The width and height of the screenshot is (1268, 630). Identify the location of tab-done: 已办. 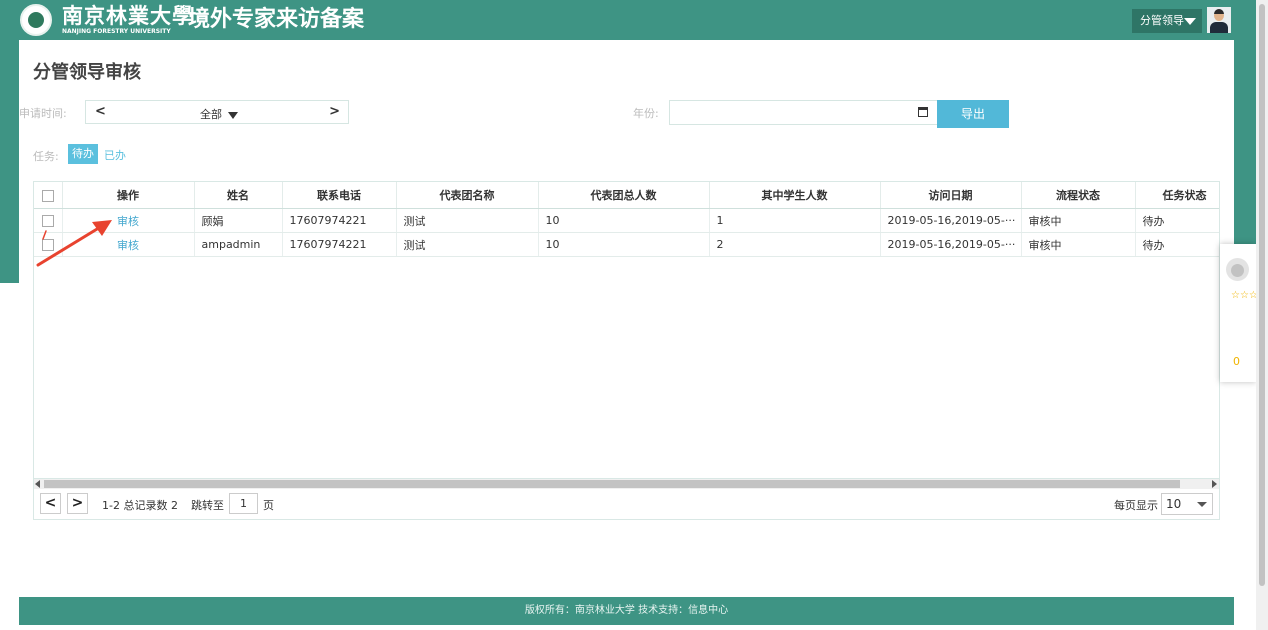
(115, 155).